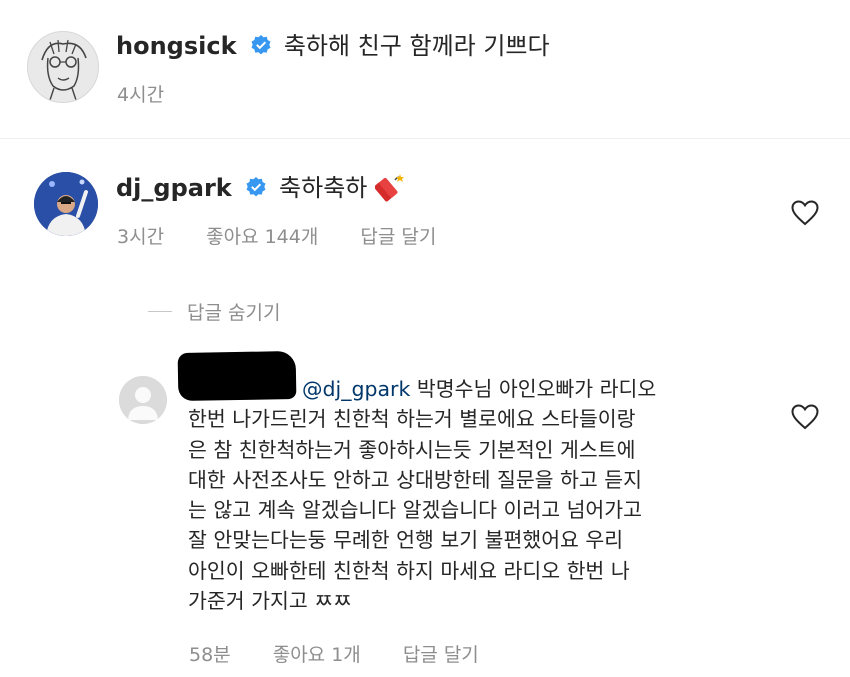  I want to click on timestamp-dj-gpark: 3시간, so click(141, 237).